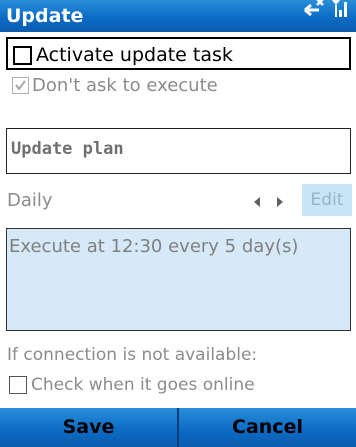  What do you see at coordinates (22, 55) in the screenshot?
I see `activate-task-checkbox` at bounding box center [22, 55].